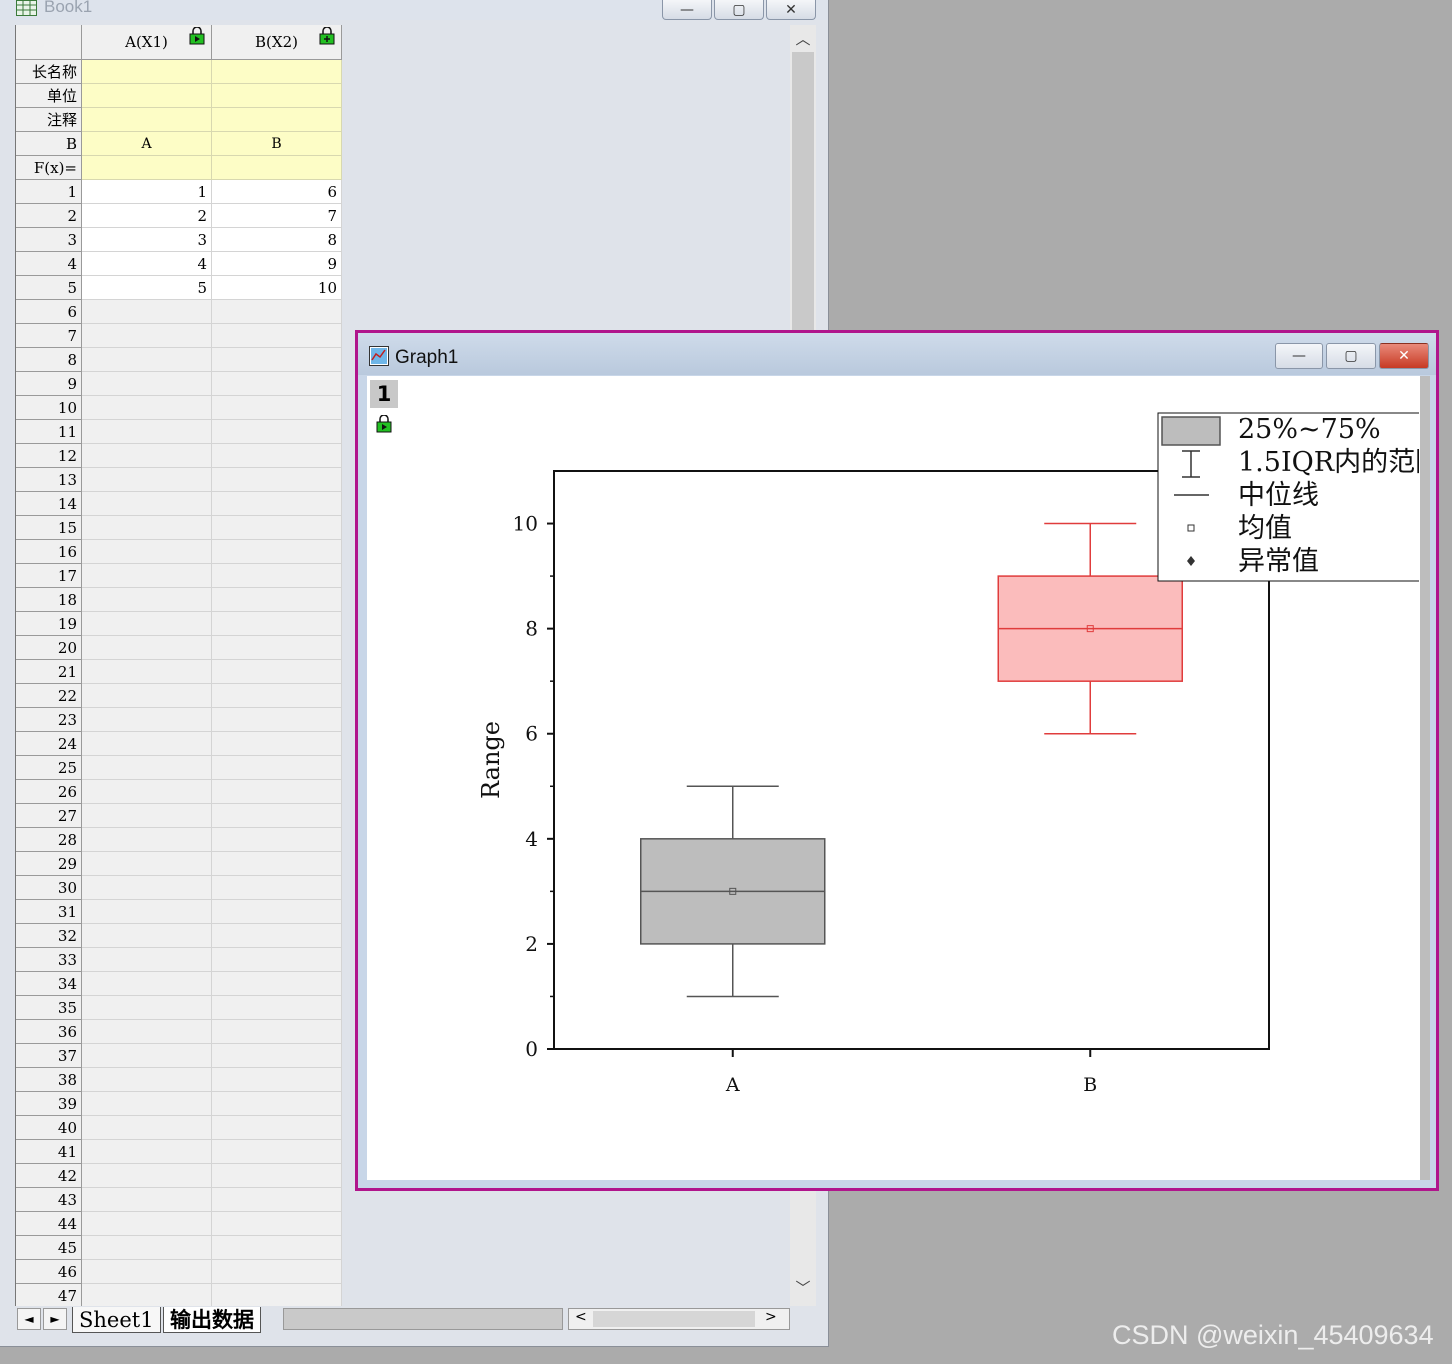 The image size is (1452, 1364). Describe the element at coordinates (1425, 778) in the screenshot. I see `graph-scrollbar` at that location.